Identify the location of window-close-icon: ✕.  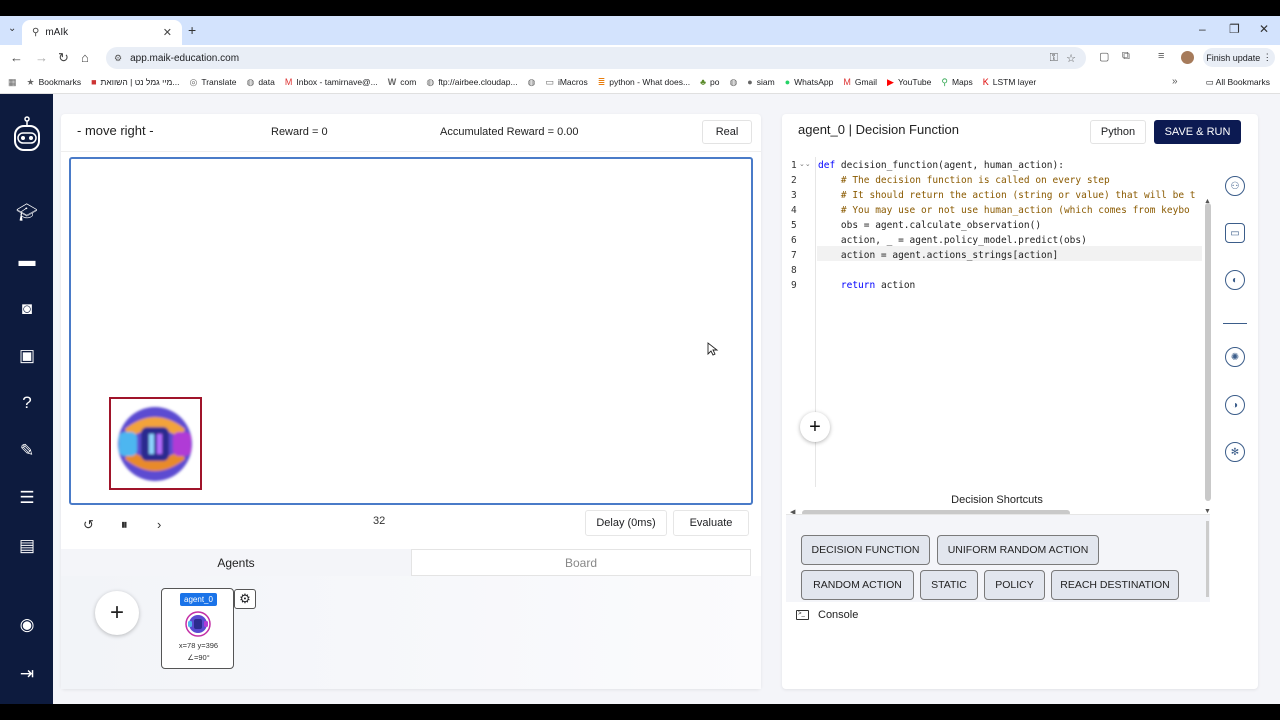
(1264, 29).